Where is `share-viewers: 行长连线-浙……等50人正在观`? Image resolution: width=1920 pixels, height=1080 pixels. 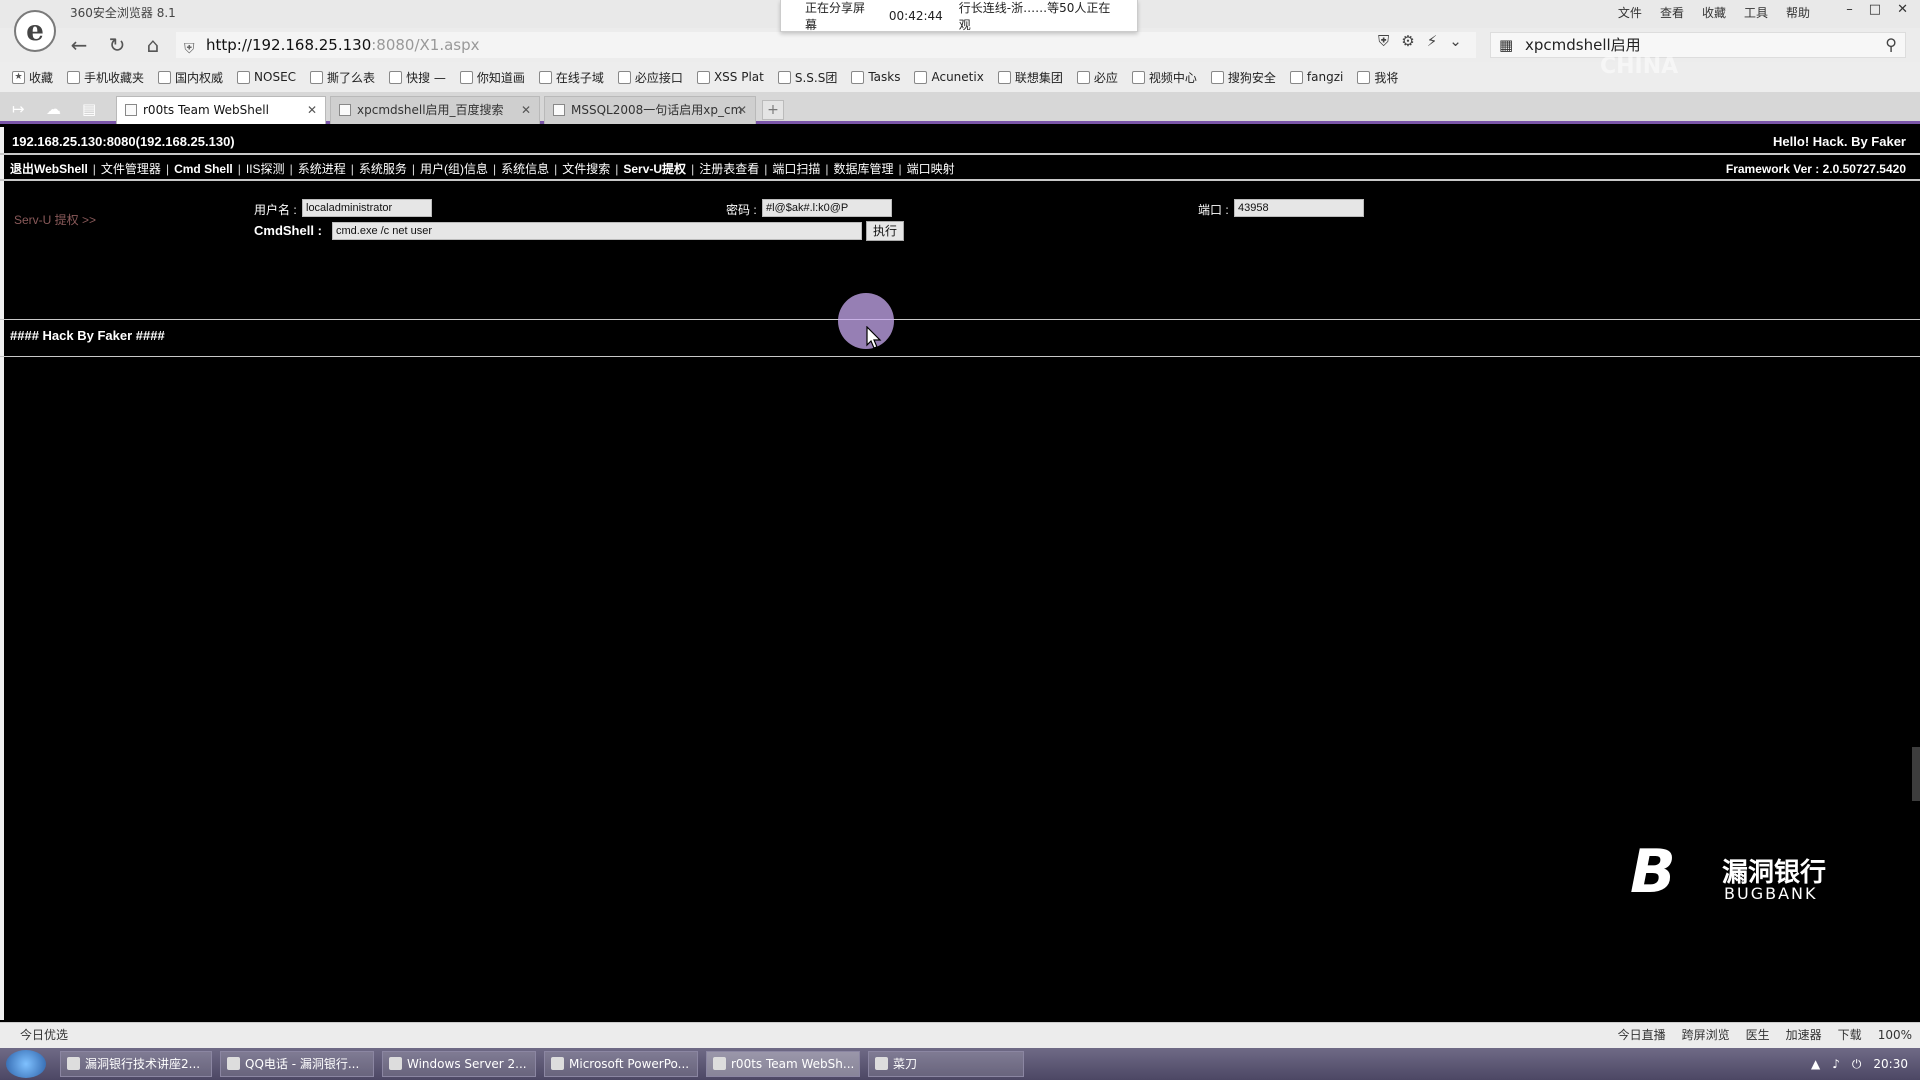 share-viewers: 行长连线-浙……等50人正在观 is located at coordinates (1034, 16).